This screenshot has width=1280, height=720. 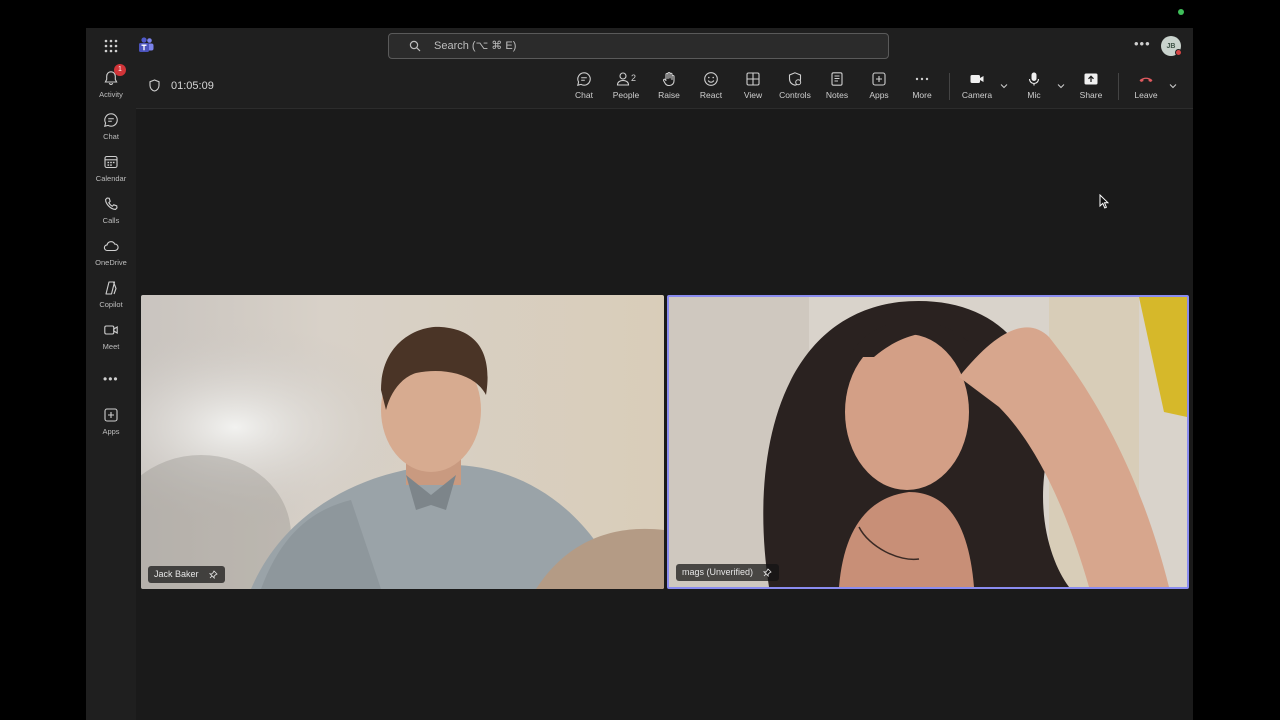 I want to click on camera-label: Camera, so click(x=977, y=95).